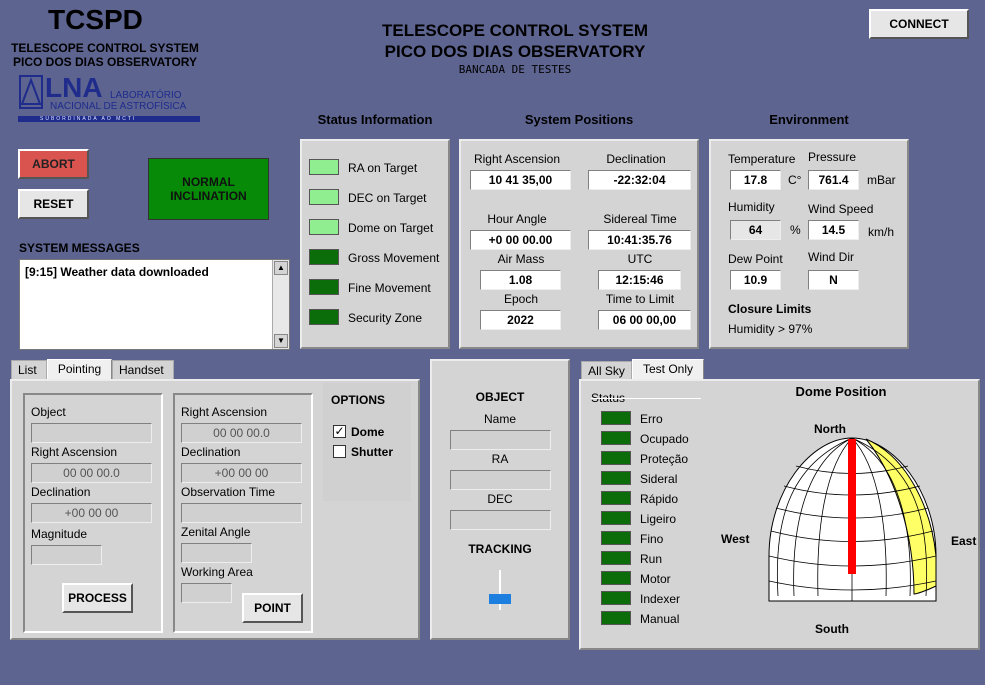  I want to click on object-input, so click(91, 433).